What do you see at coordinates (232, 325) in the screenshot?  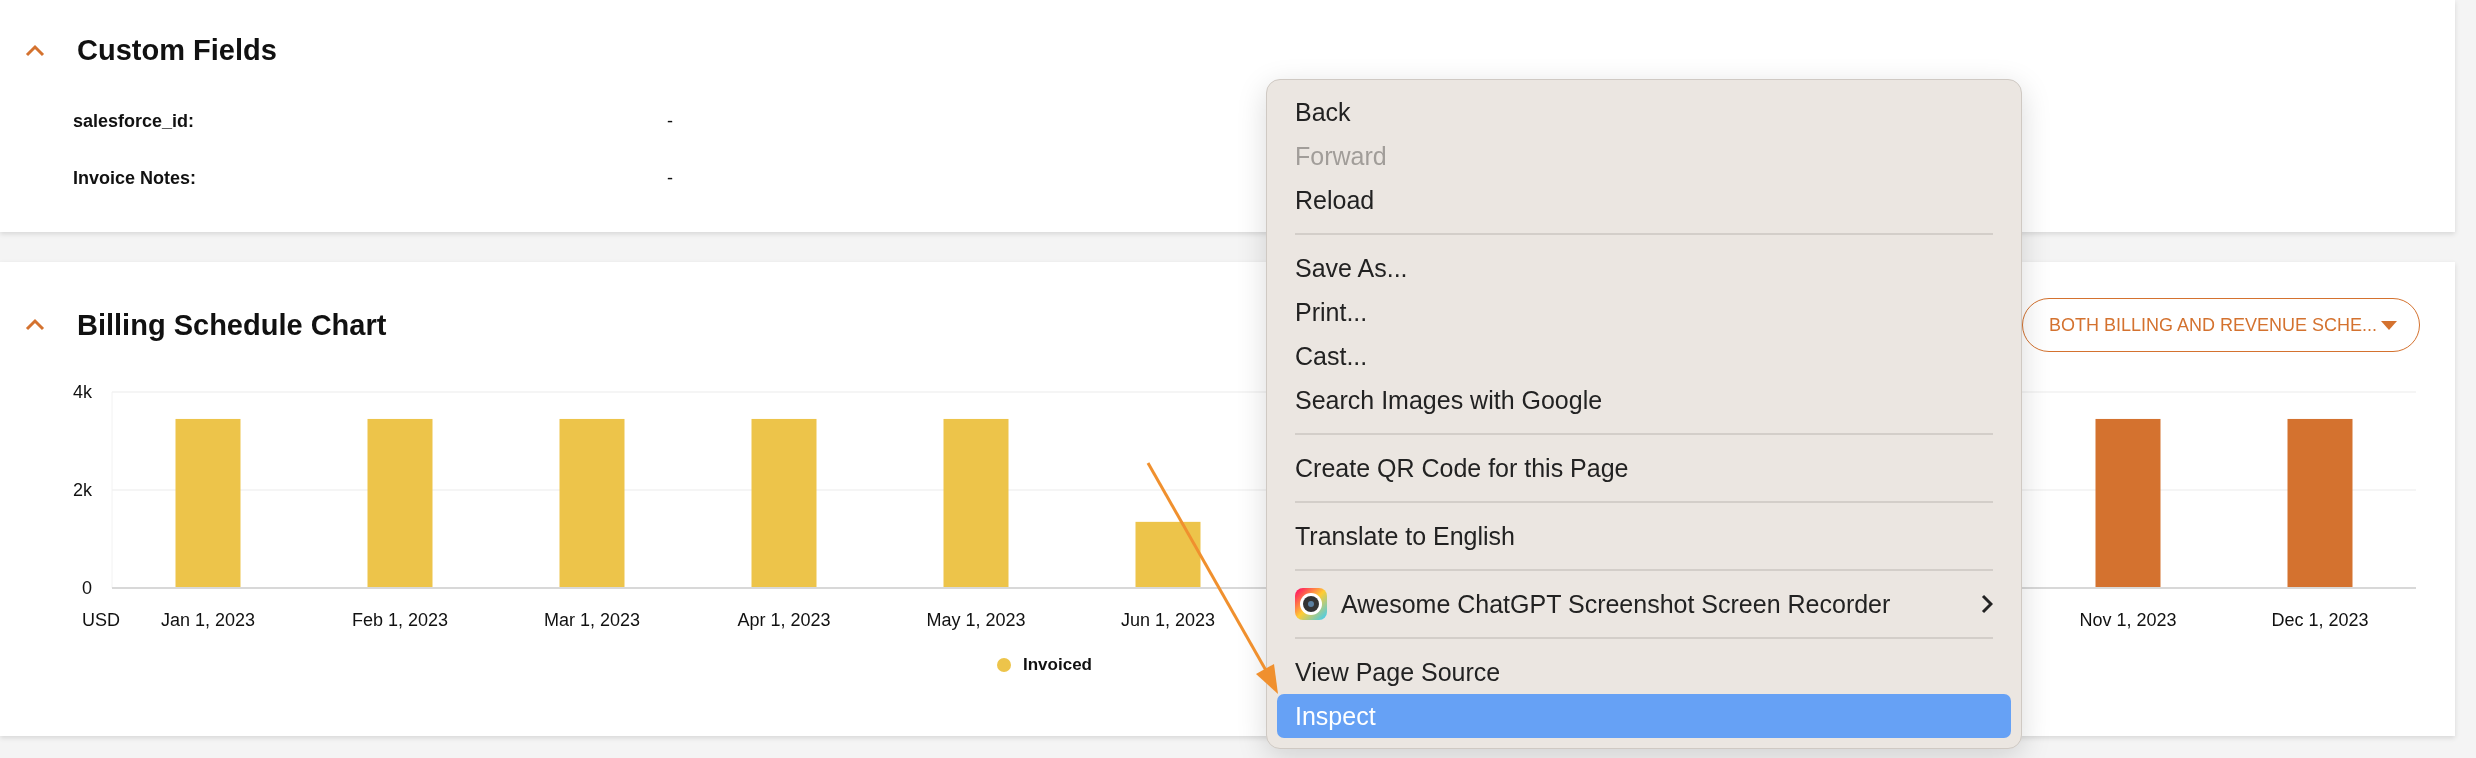 I see `section-title: Billing Schedule Chart` at bounding box center [232, 325].